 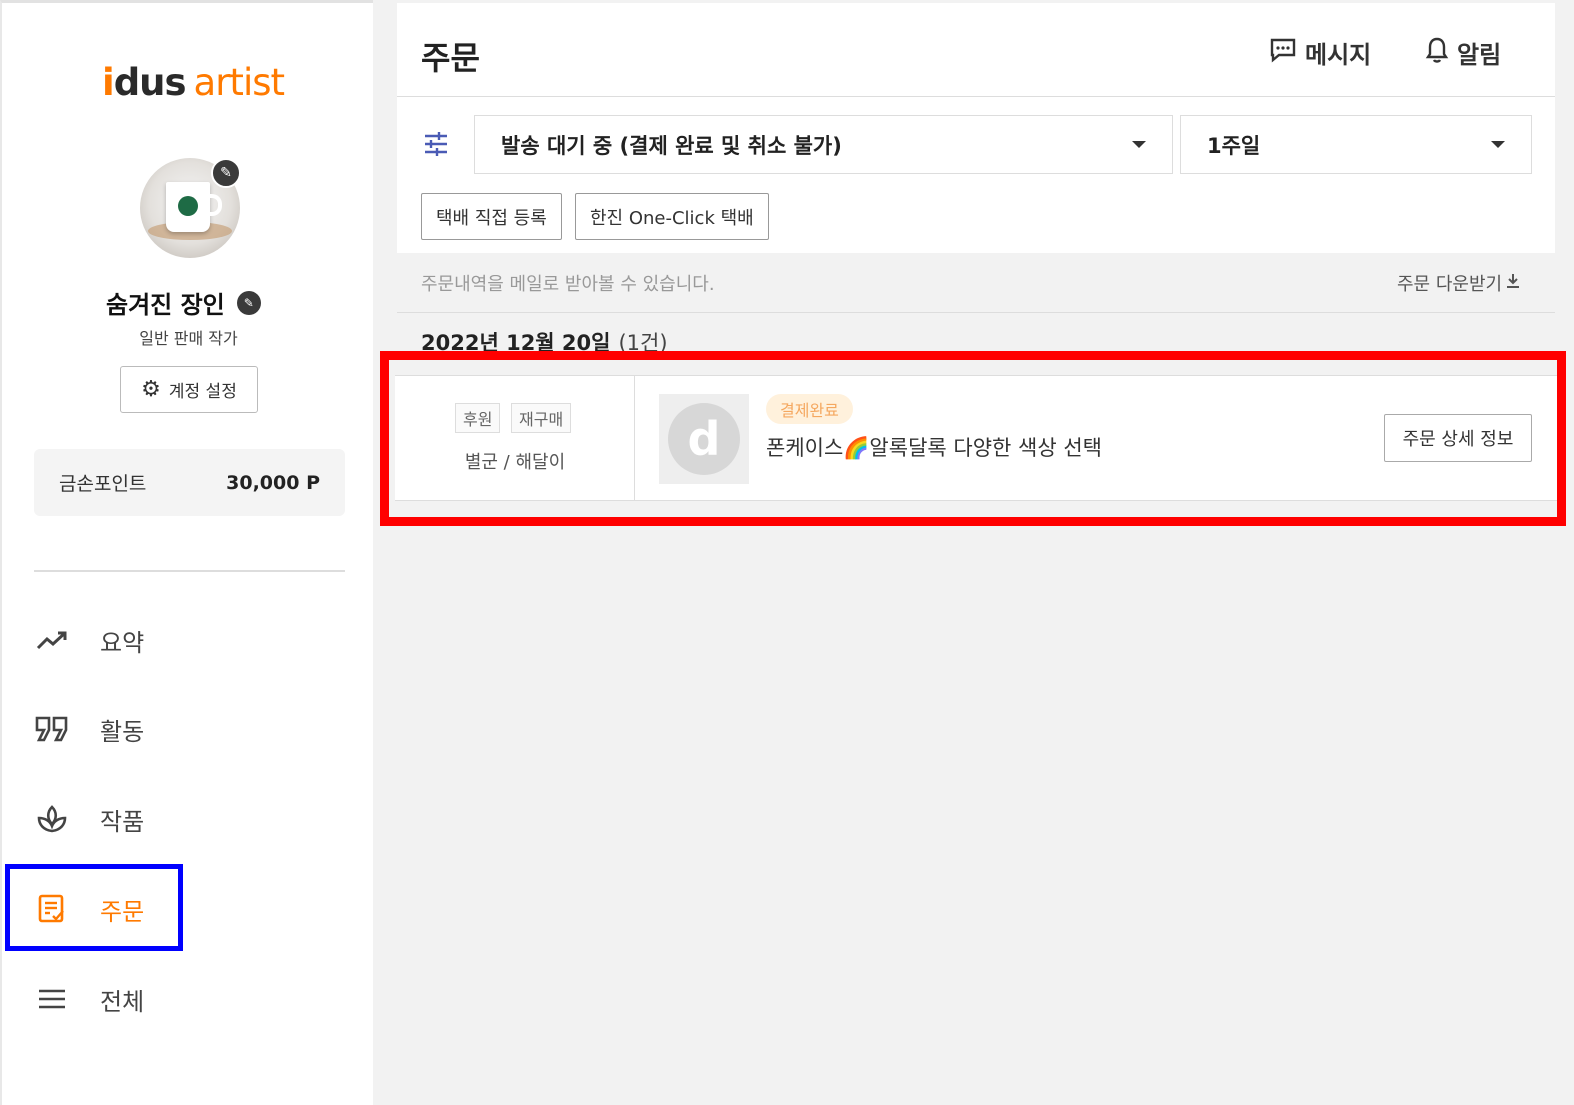 I want to click on order-status-value: 발송 대기 중 (결제 완료 및 취소 불가), so click(x=671, y=145).